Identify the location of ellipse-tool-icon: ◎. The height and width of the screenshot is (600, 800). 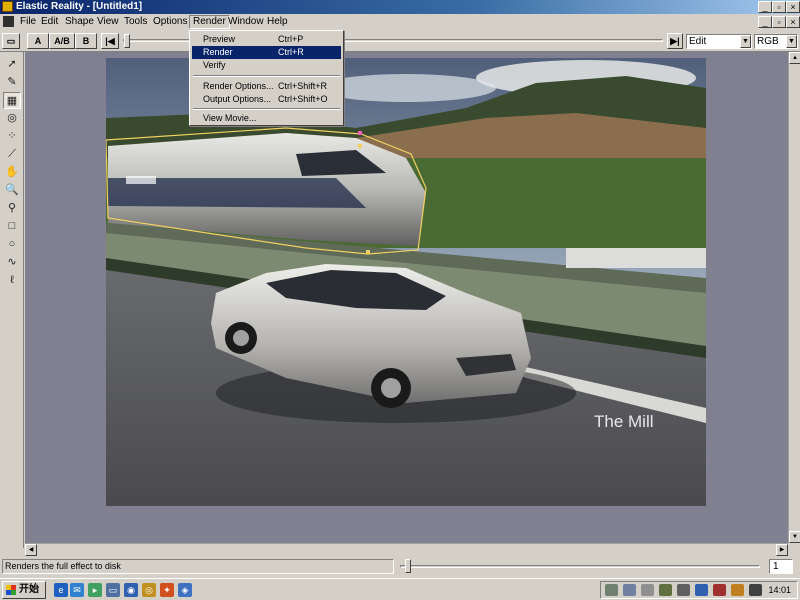
(12, 118).